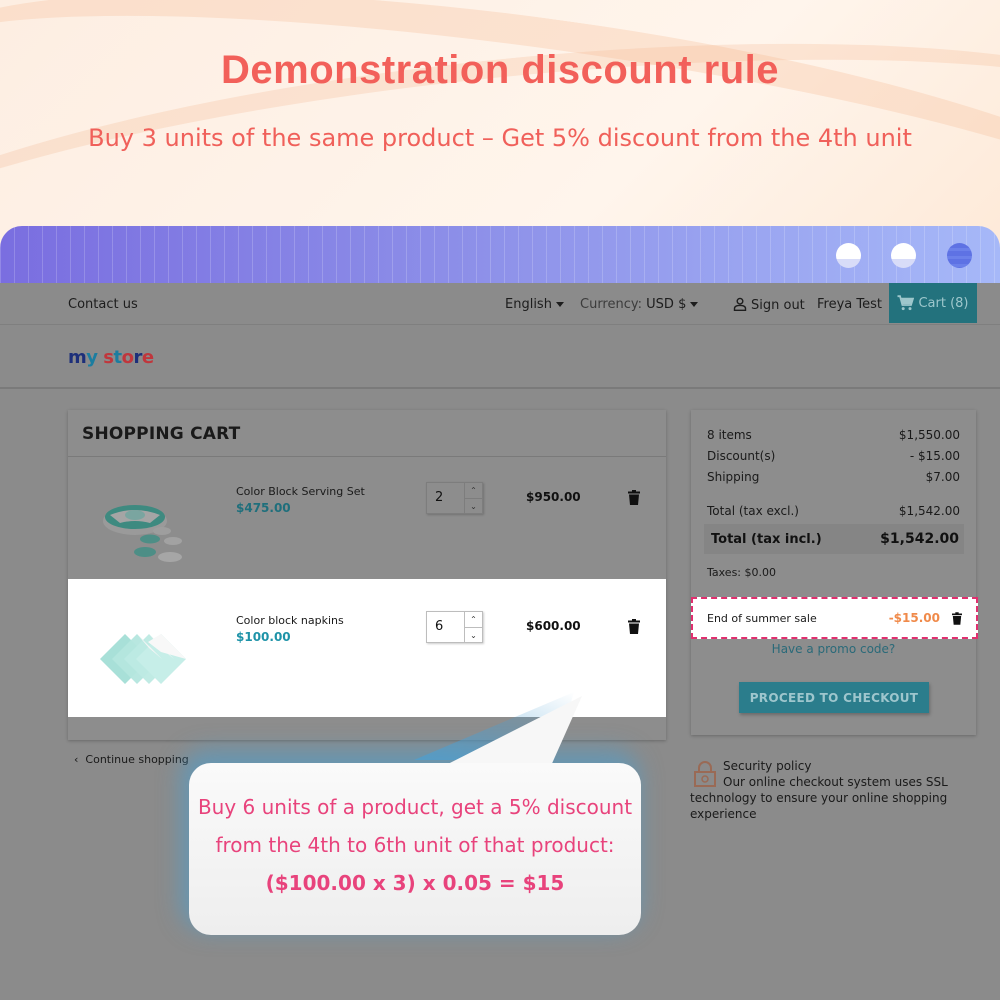  Describe the element at coordinates (766, 539) in the screenshot. I see `summary-label: Total (tax incl.)` at that location.